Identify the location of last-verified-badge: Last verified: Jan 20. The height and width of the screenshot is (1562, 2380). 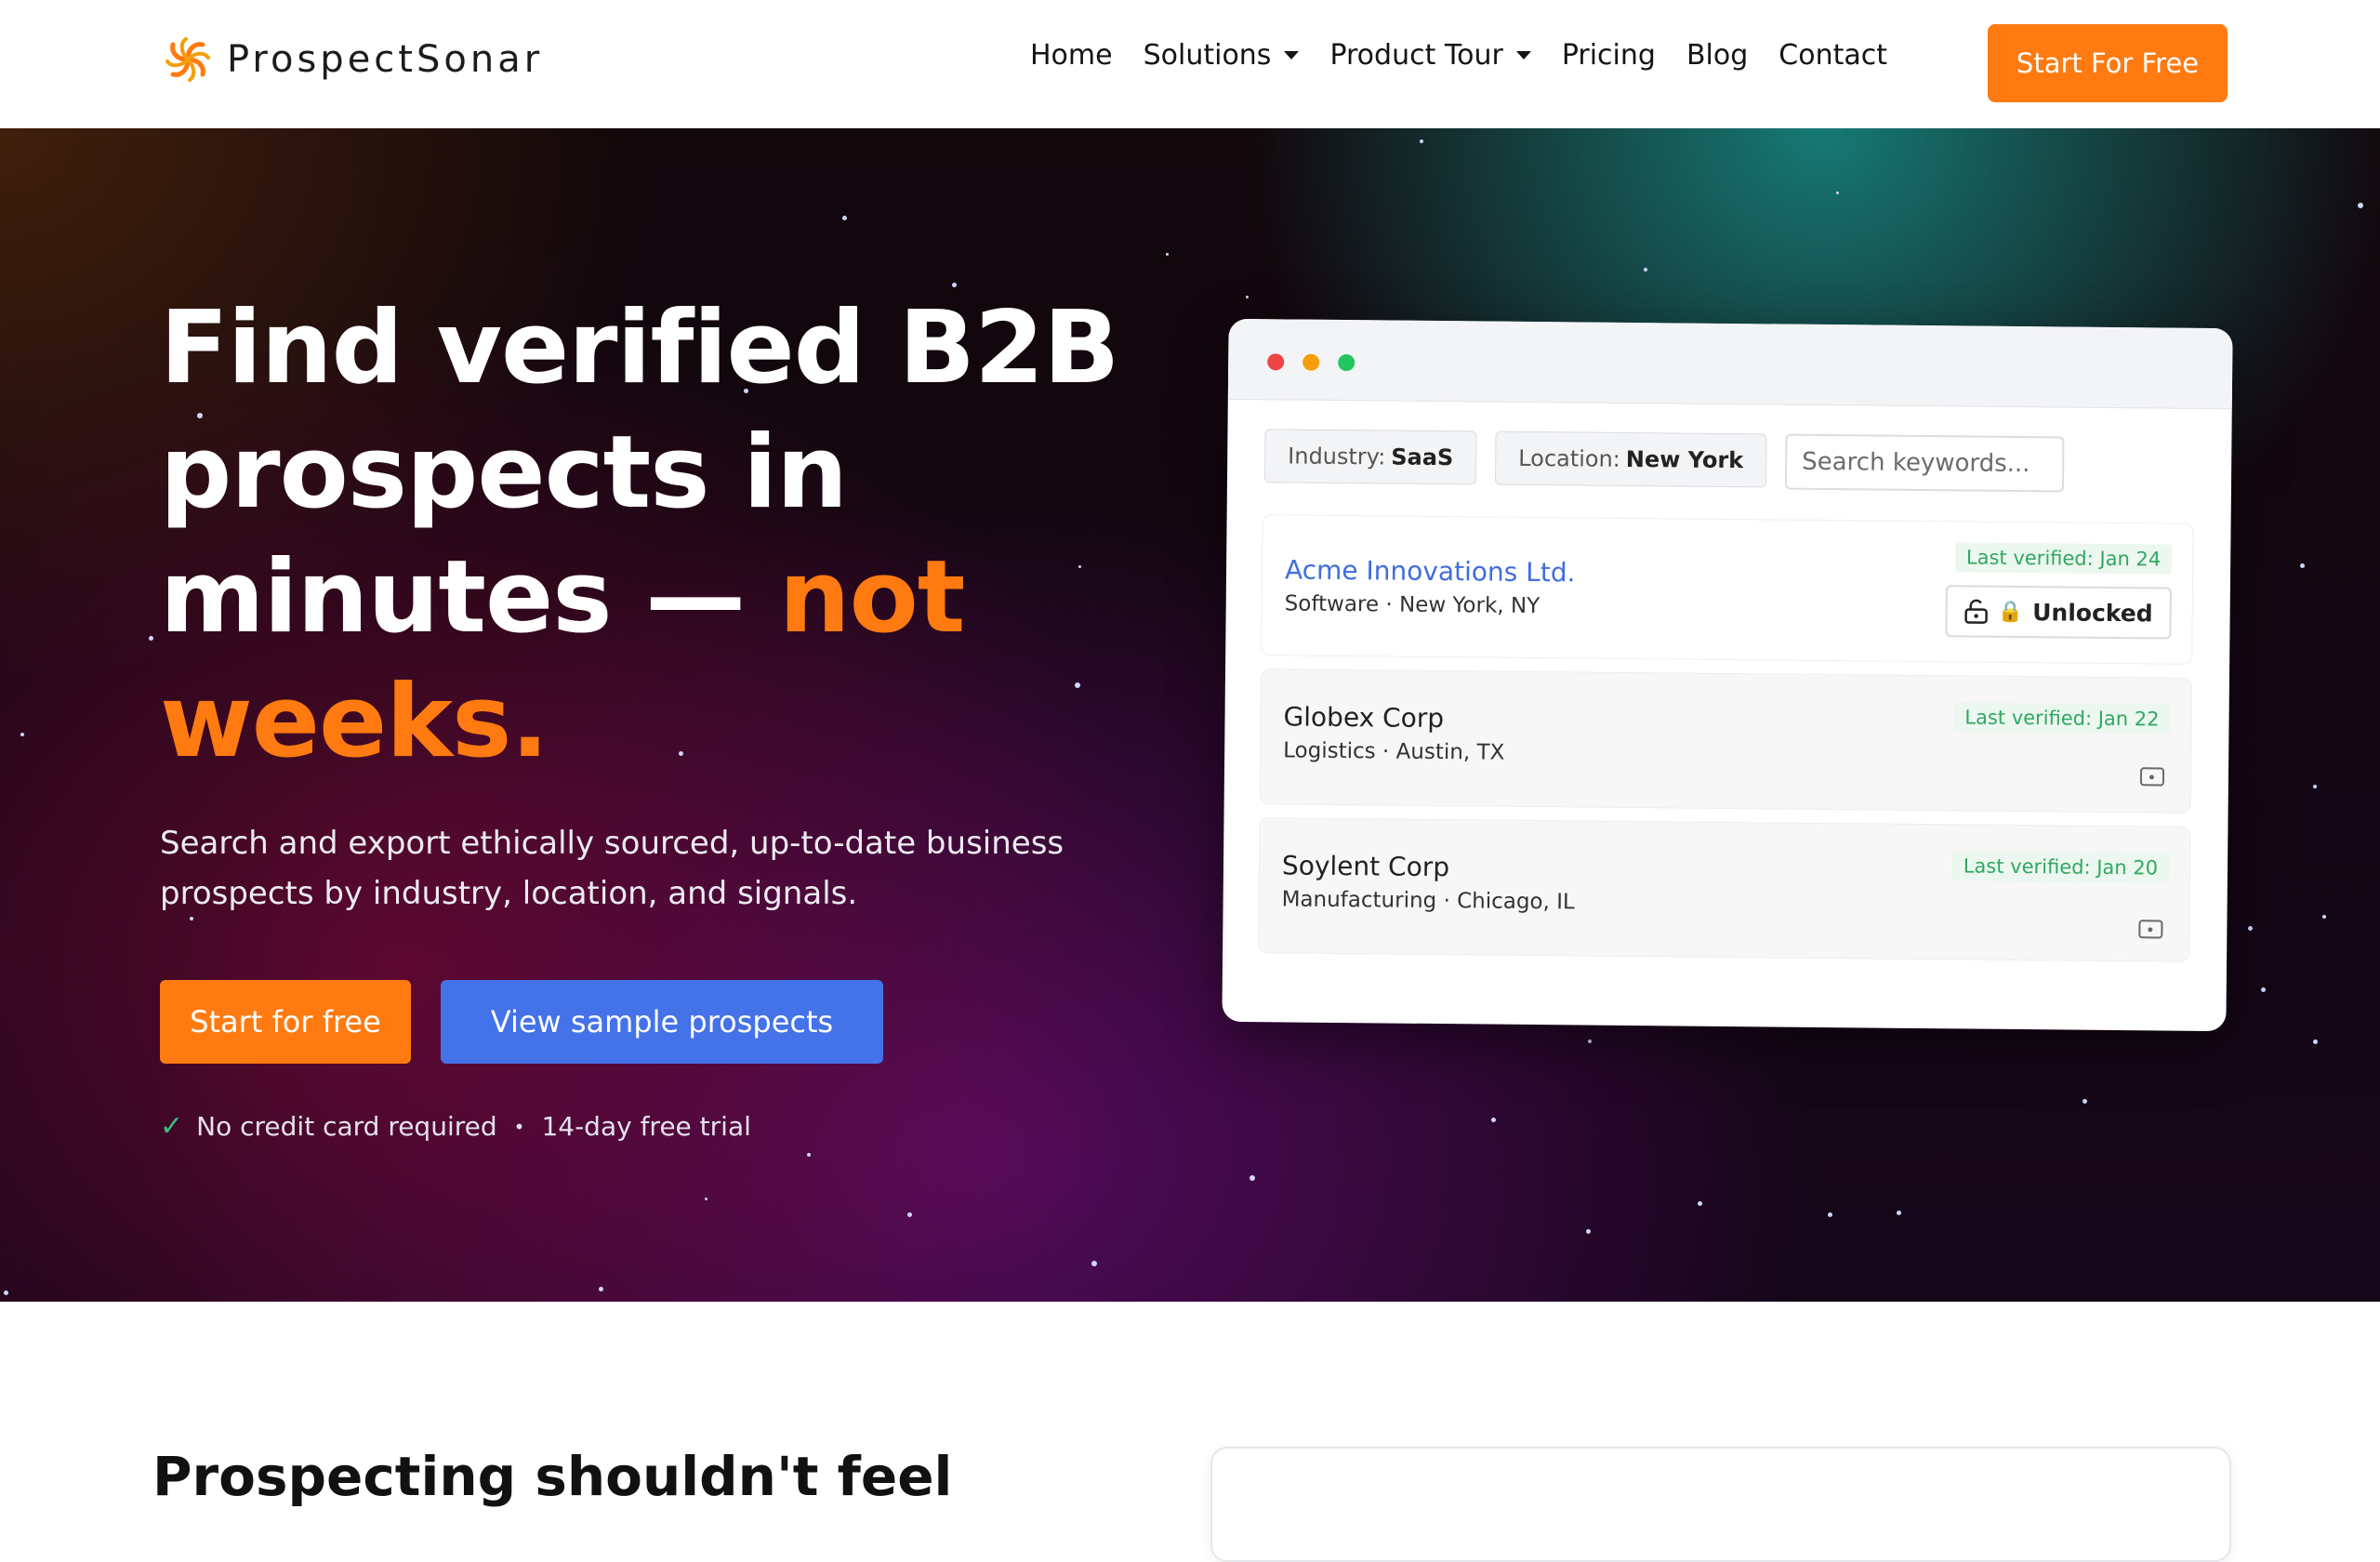
(2060, 867).